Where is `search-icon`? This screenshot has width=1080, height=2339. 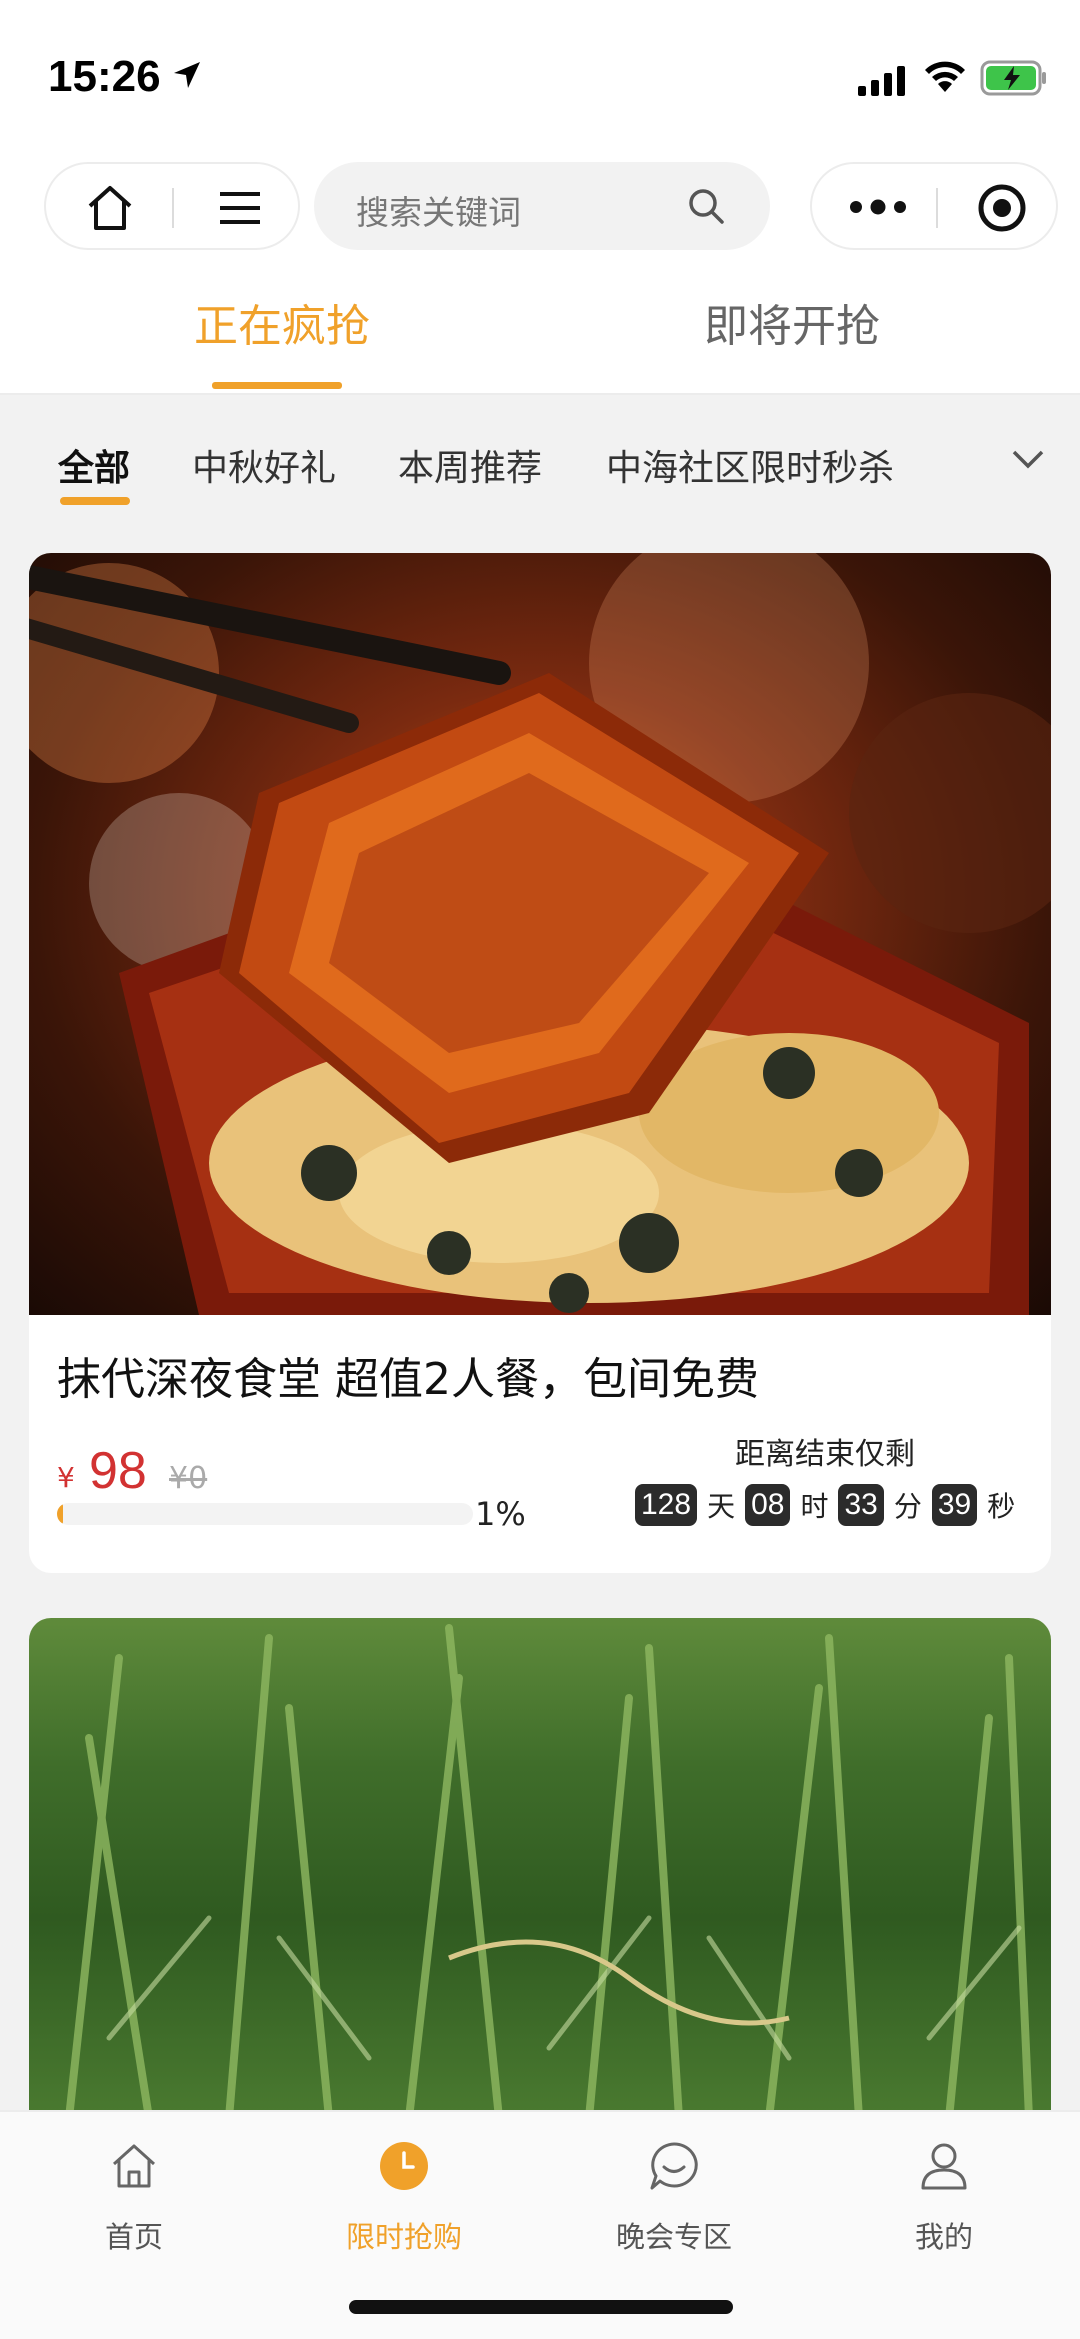
search-icon is located at coordinates (706, 206).